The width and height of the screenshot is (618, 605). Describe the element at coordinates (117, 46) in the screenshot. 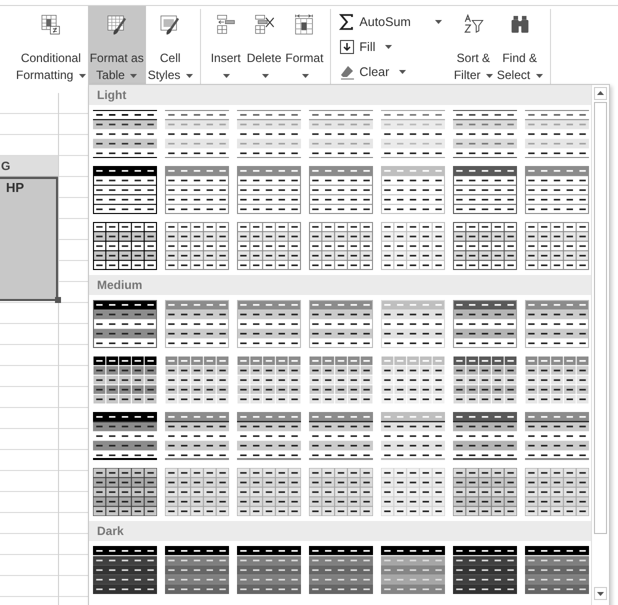

I see `format-as-table-button: Format as Table` at that location.